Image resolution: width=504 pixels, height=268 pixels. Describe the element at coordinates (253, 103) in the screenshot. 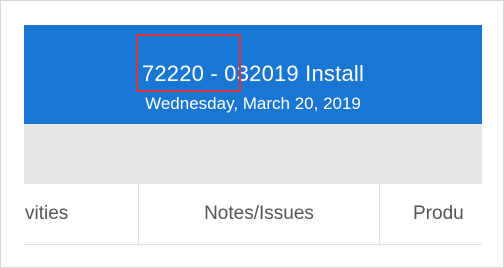

I see `job-date: Wednesday, March 20, 2019` at that location.